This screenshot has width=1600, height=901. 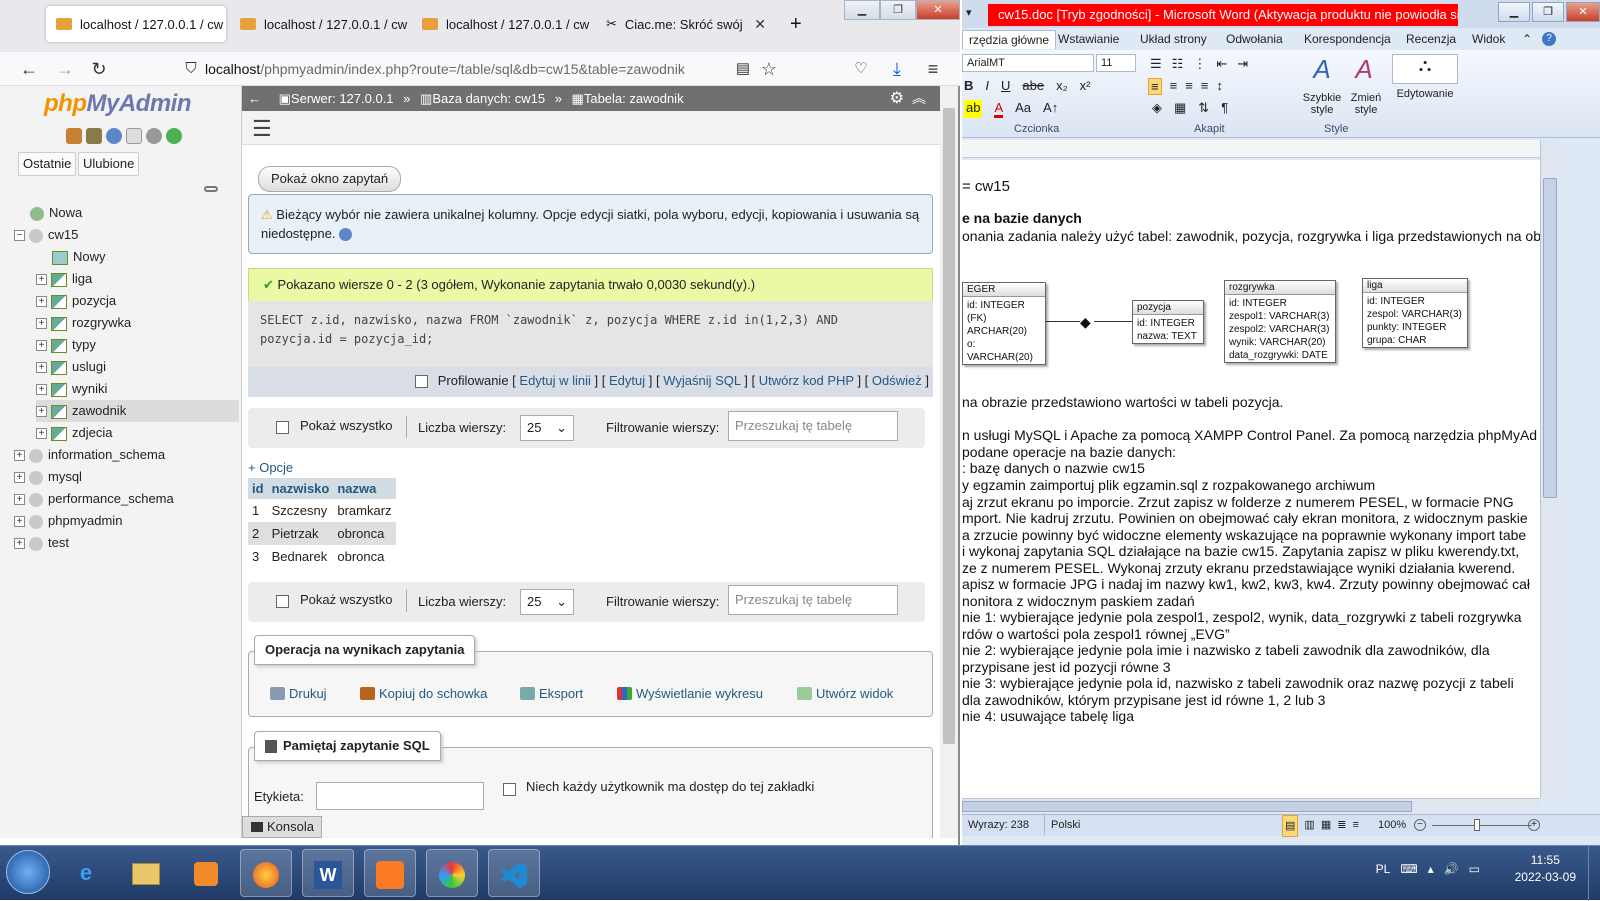 I want to click on start-button, so click(x=28, y=872).